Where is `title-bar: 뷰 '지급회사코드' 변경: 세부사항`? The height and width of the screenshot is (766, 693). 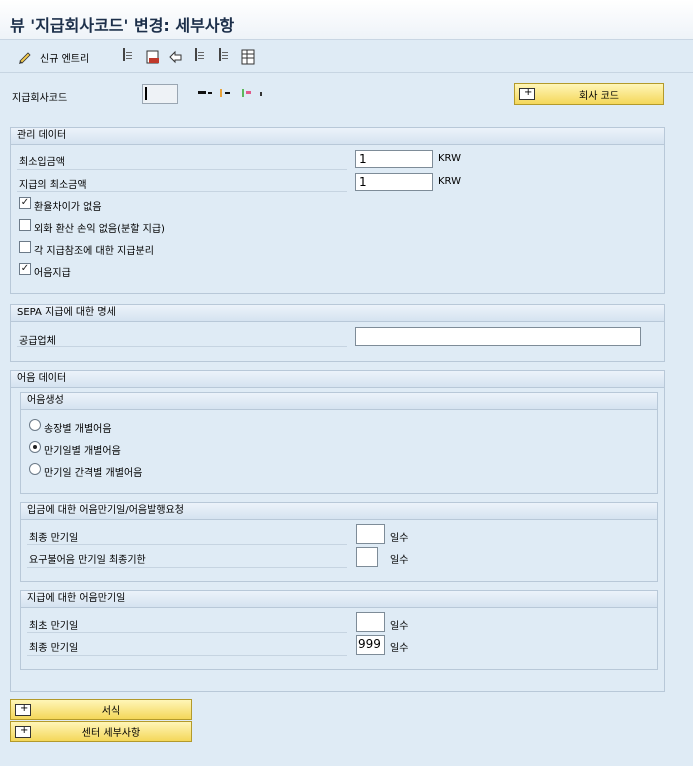 title-bar: 뷰 '지급회사코드' 변경: 세부사항 is located at coordinates (346, 20).